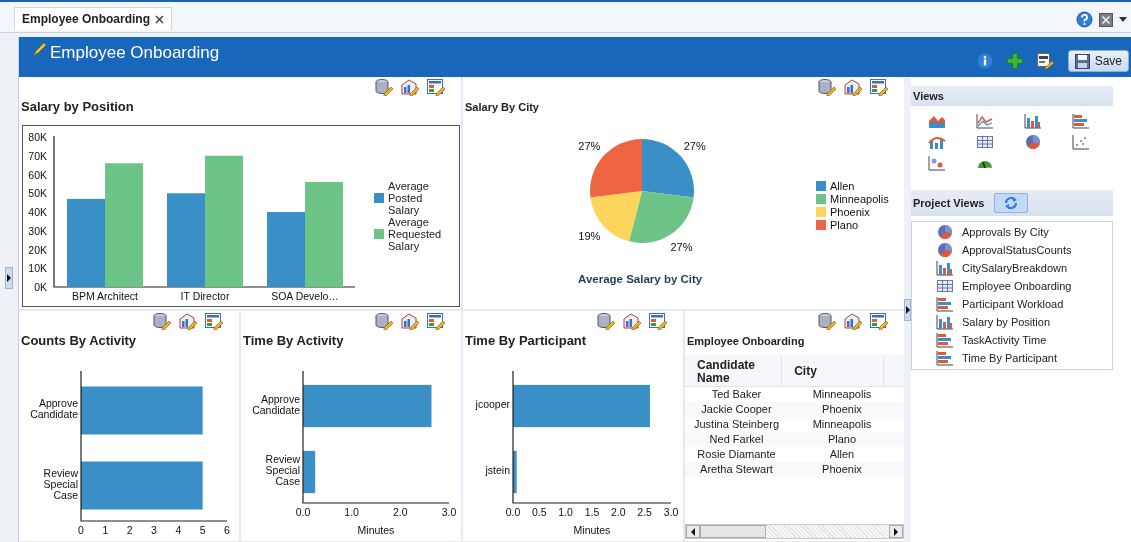  Describe the element at coordinates (129, 530) in the screenshot. I see `axis-tick-label: 2` at that location.